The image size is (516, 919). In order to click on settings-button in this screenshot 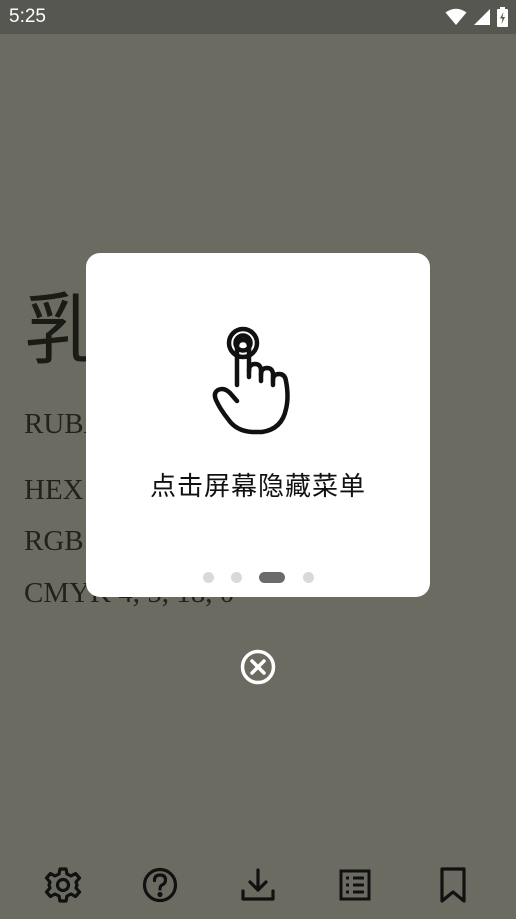, I will do `click(63, 885)`.